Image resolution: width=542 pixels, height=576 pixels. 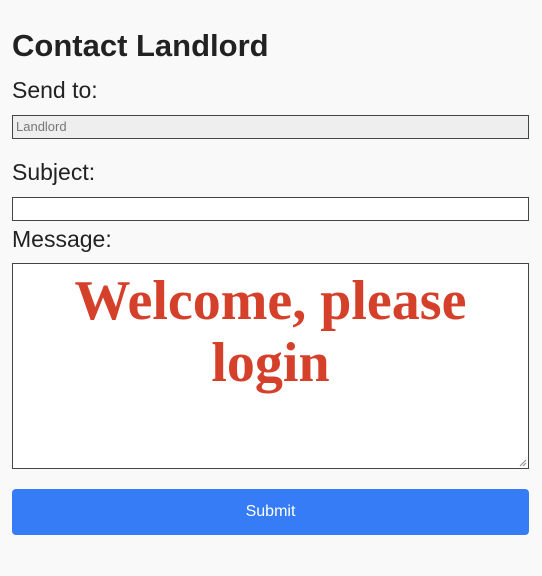 What do you see at coordinates (55, 90) in the screenshot?
I see `send-to-label: Send to:` at bounding box center [55, 90].